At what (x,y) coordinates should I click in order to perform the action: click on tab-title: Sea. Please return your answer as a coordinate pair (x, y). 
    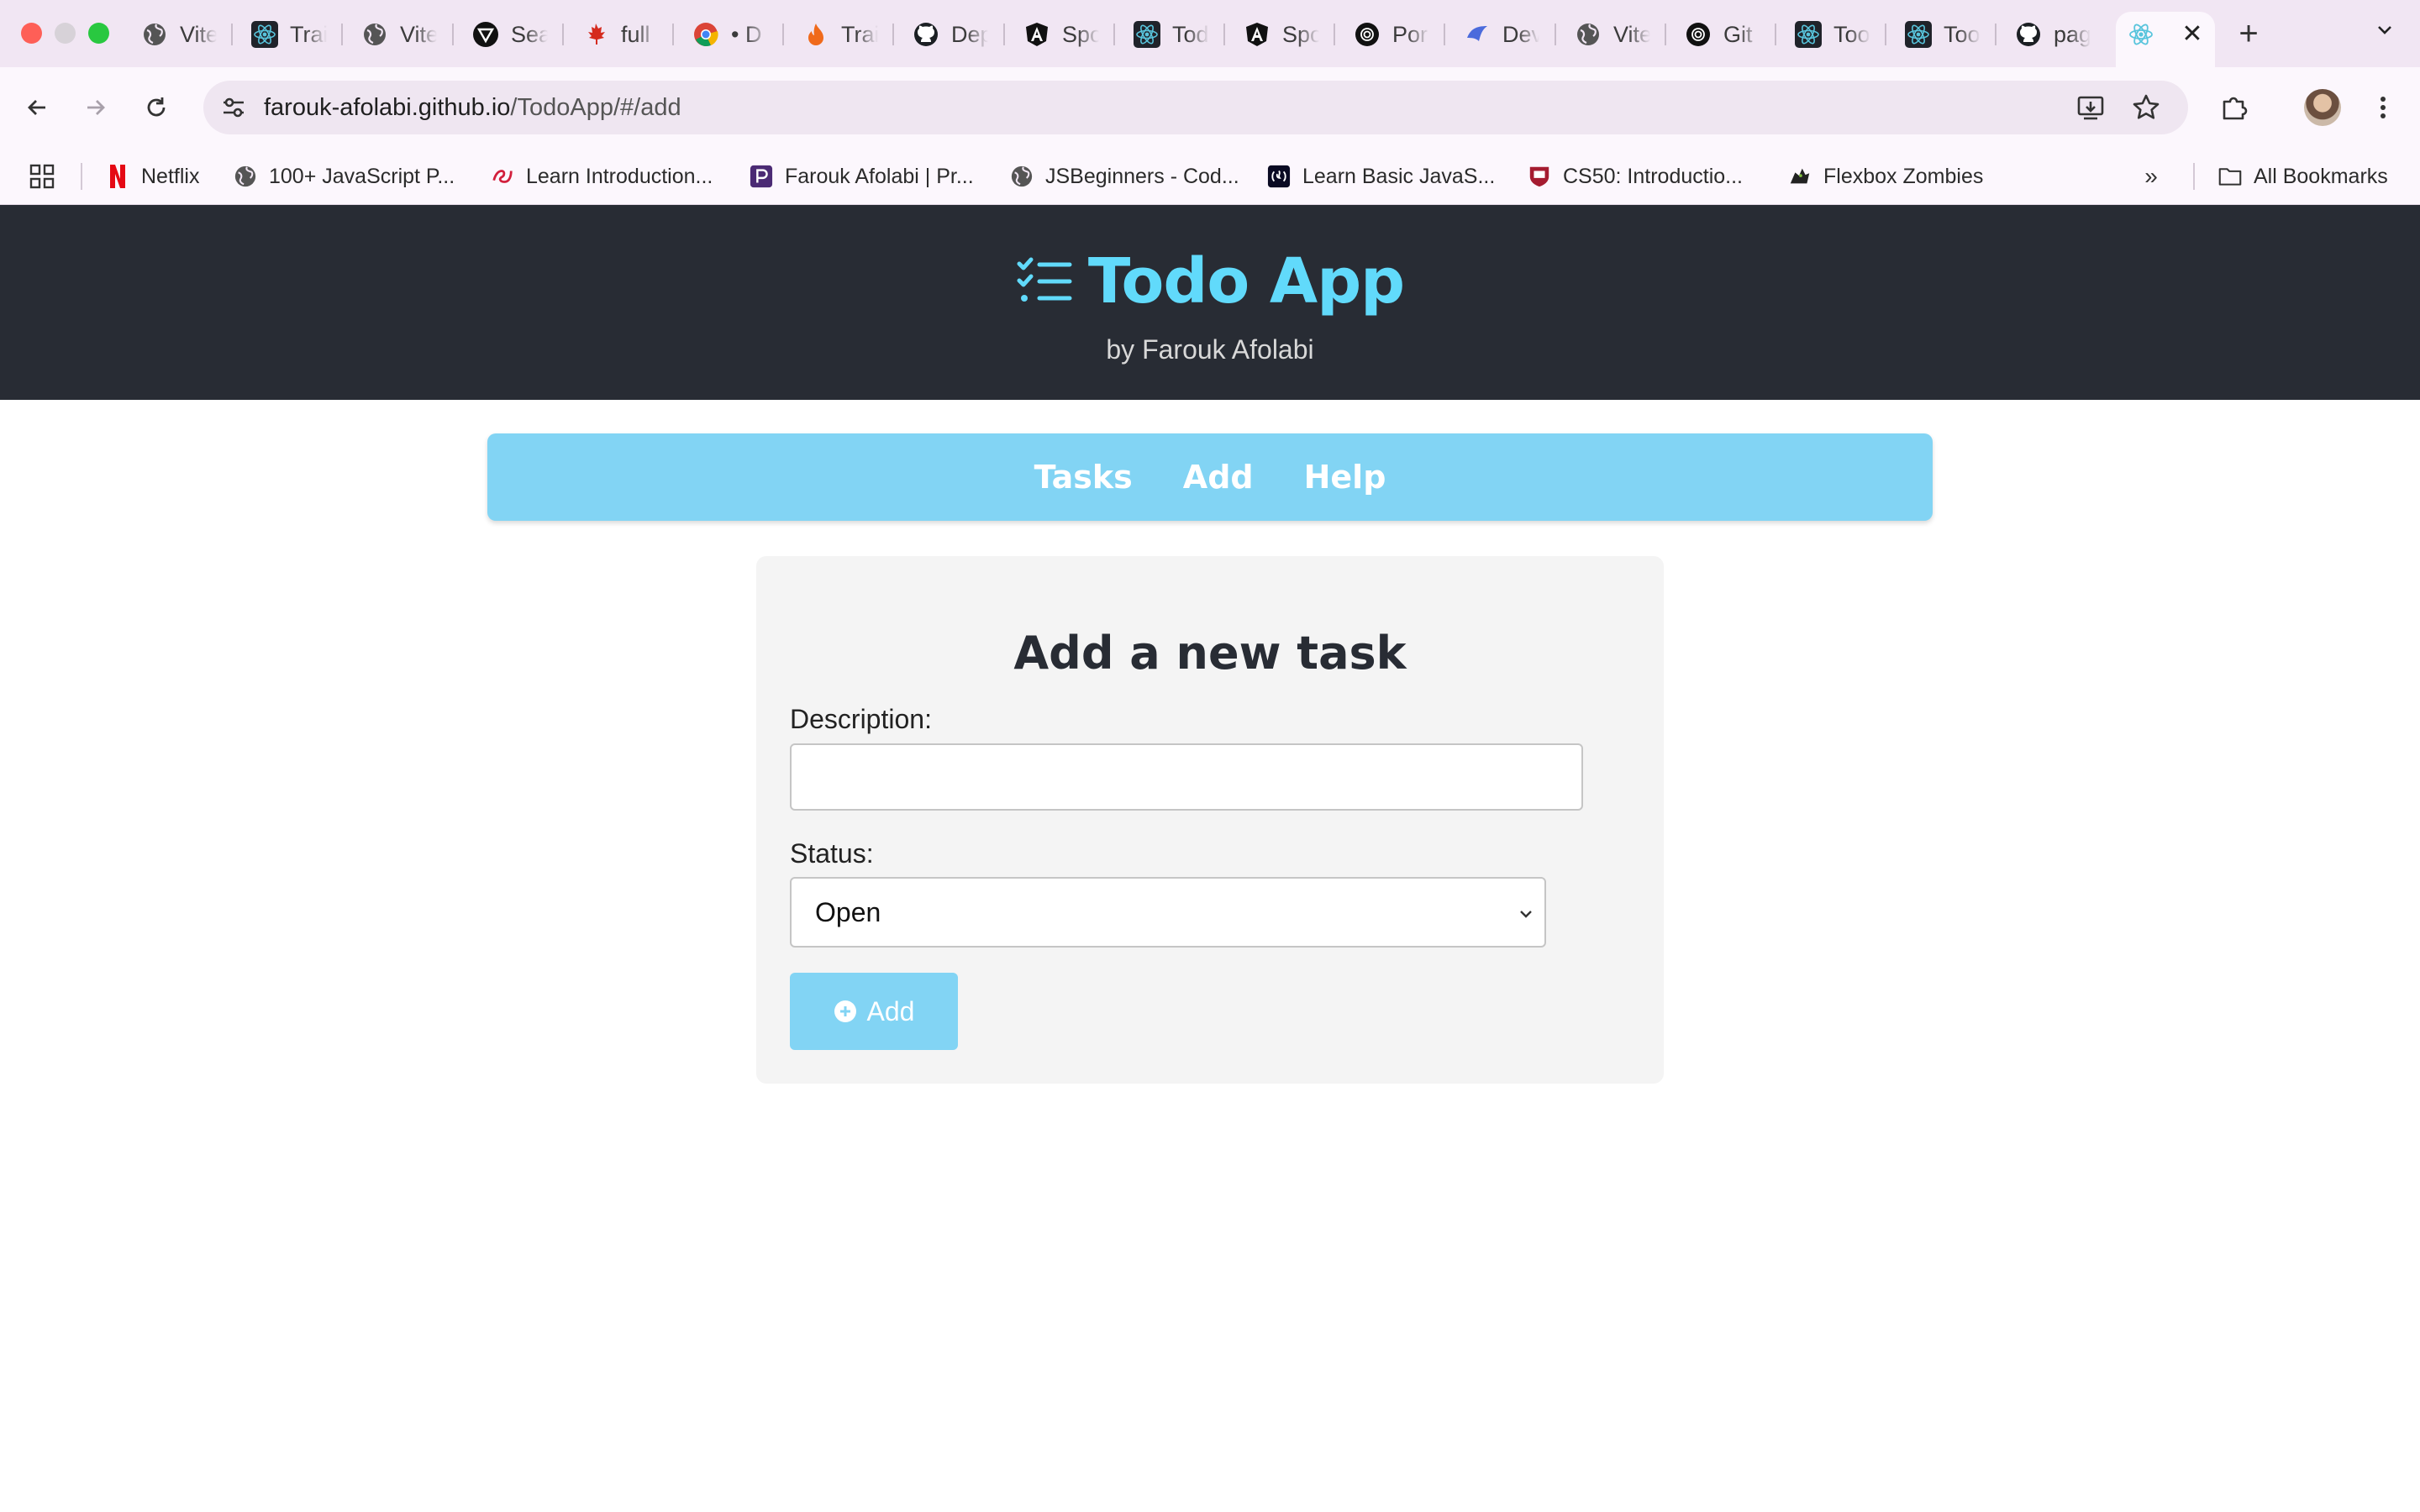
    Looking at the image, I should click on (529, 34).